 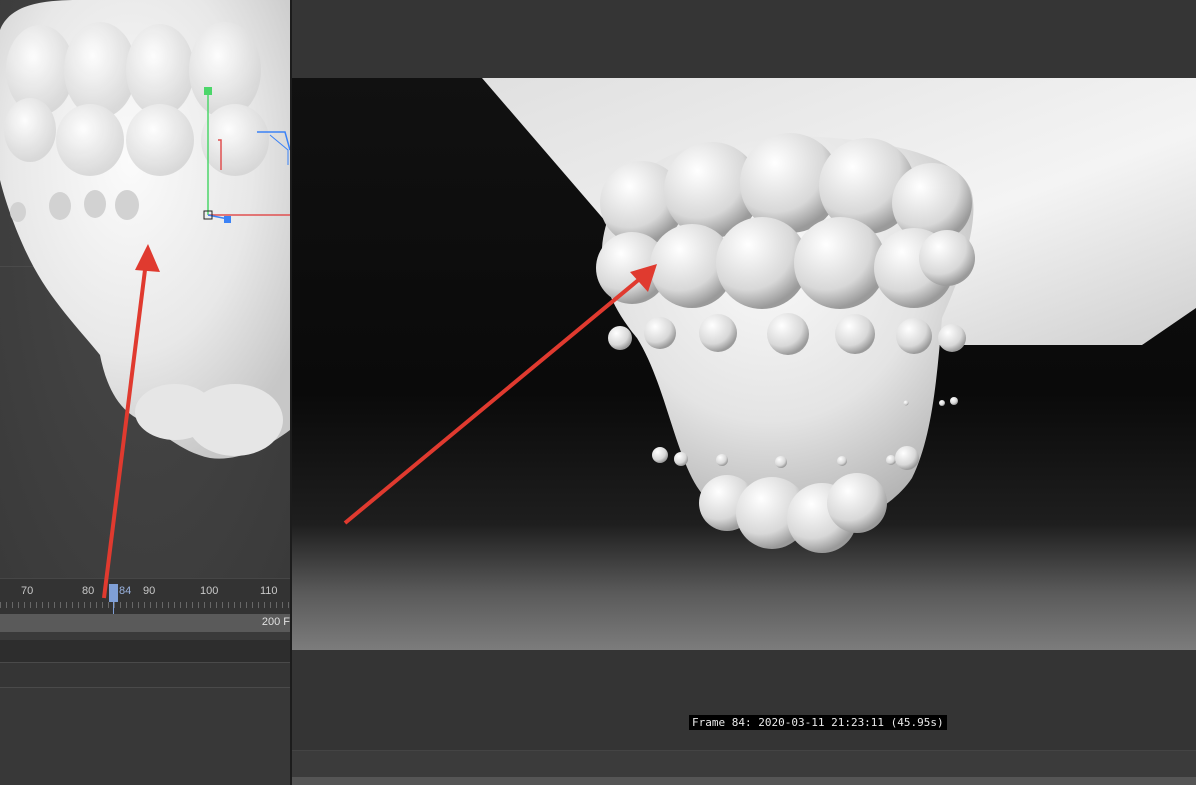 What do you see at coordinates (88, 591) in the screenshot?
I see `timeline-tick: 80` at bounding box center [88, 591].